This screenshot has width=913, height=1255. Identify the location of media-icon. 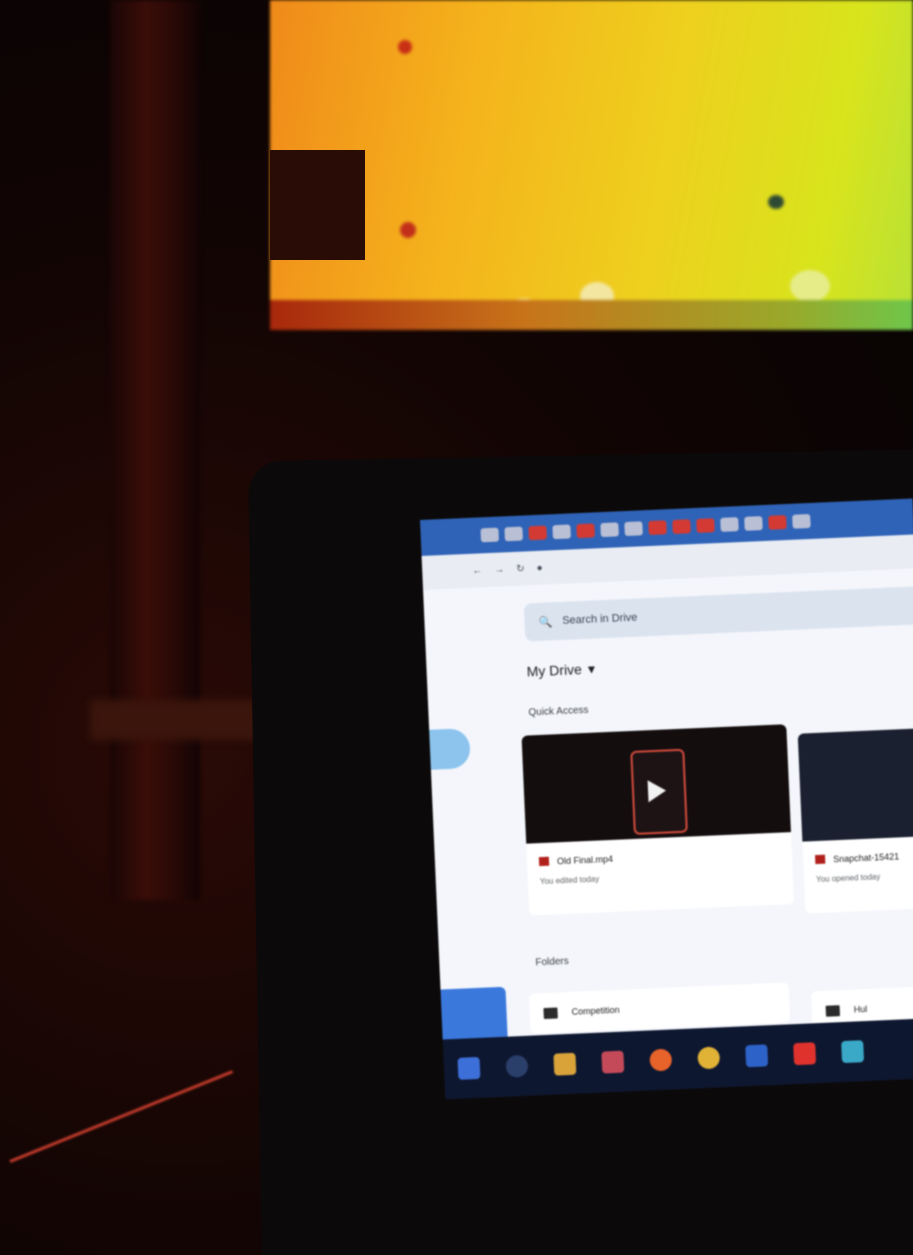
(613, 1062).